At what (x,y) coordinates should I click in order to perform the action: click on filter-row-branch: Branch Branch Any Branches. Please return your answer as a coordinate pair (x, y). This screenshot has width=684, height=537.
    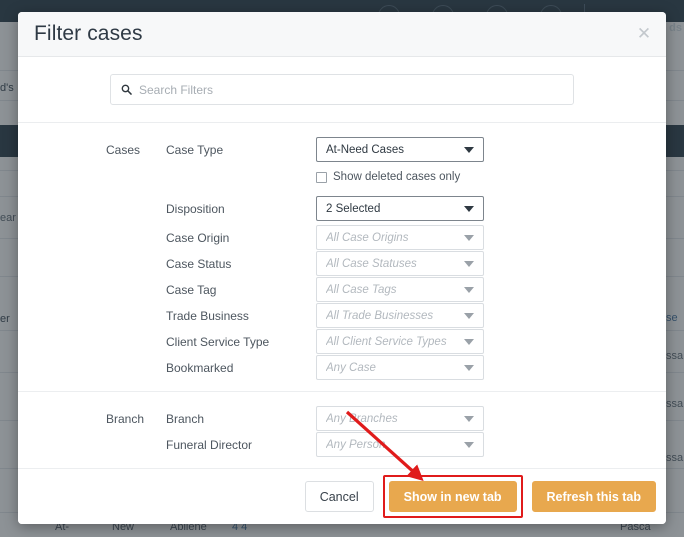
    Looking at the image, I should click on (342, 418).